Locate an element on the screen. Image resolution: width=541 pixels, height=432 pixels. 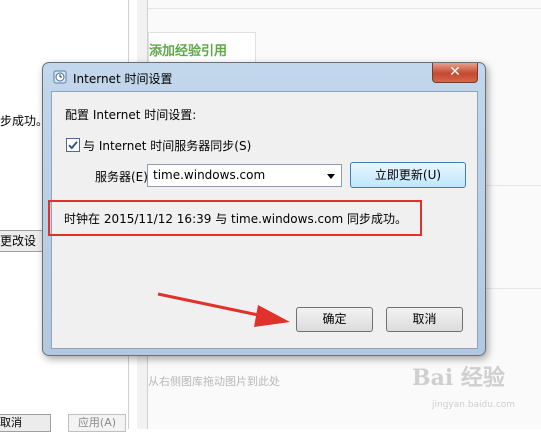
watermark-text: Bai 经验 is located at coordinates (458, 378).